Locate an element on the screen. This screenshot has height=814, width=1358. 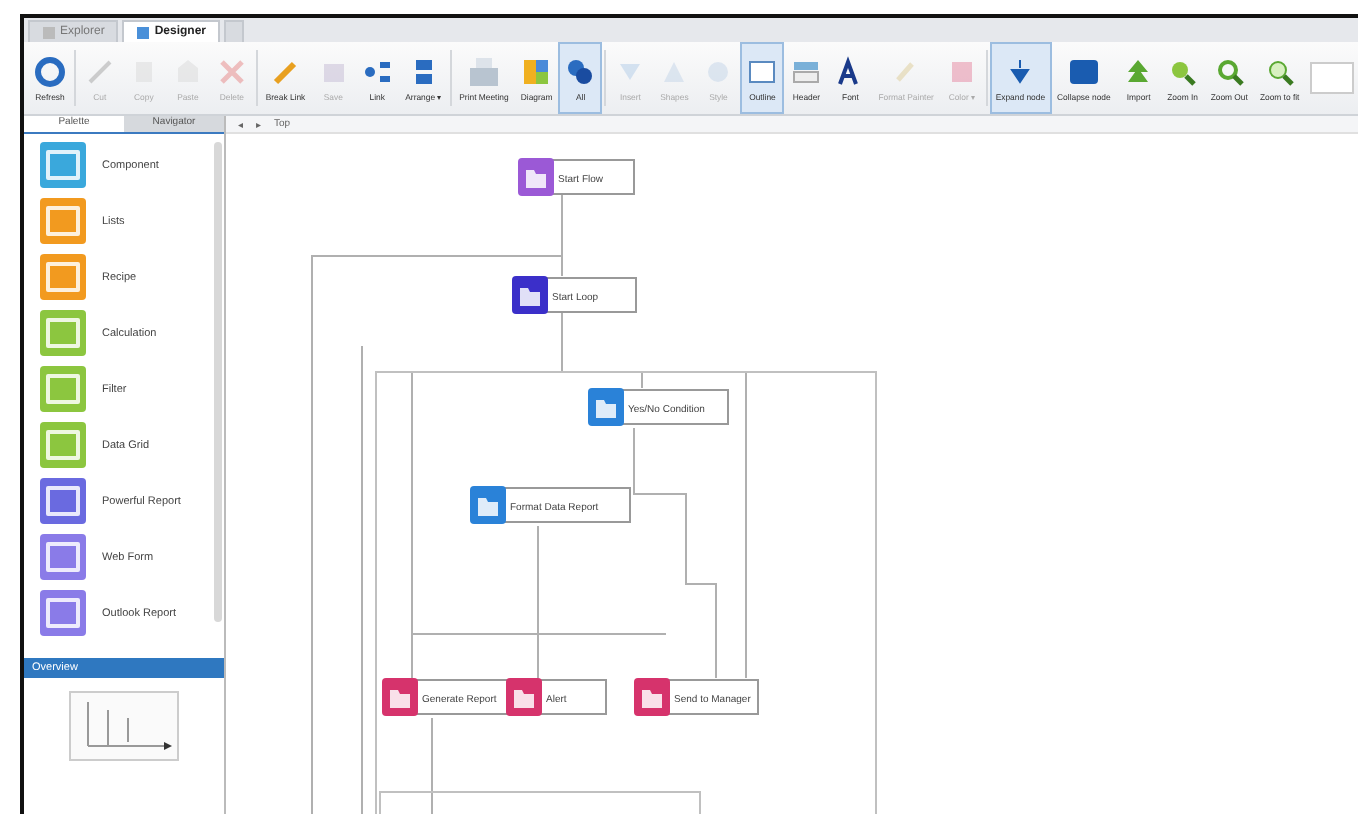
grid-icon is located at coordinates (536, 71).